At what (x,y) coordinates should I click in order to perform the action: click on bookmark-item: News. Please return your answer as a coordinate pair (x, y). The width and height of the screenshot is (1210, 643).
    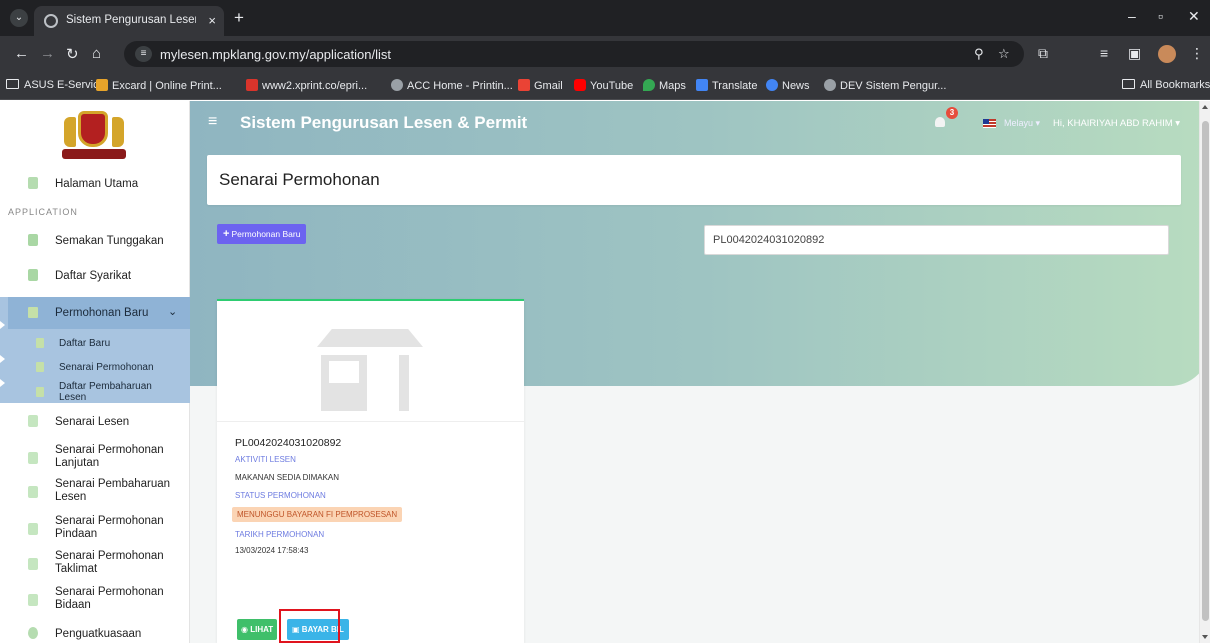
    Looking at the image, I should click on (788, 85).